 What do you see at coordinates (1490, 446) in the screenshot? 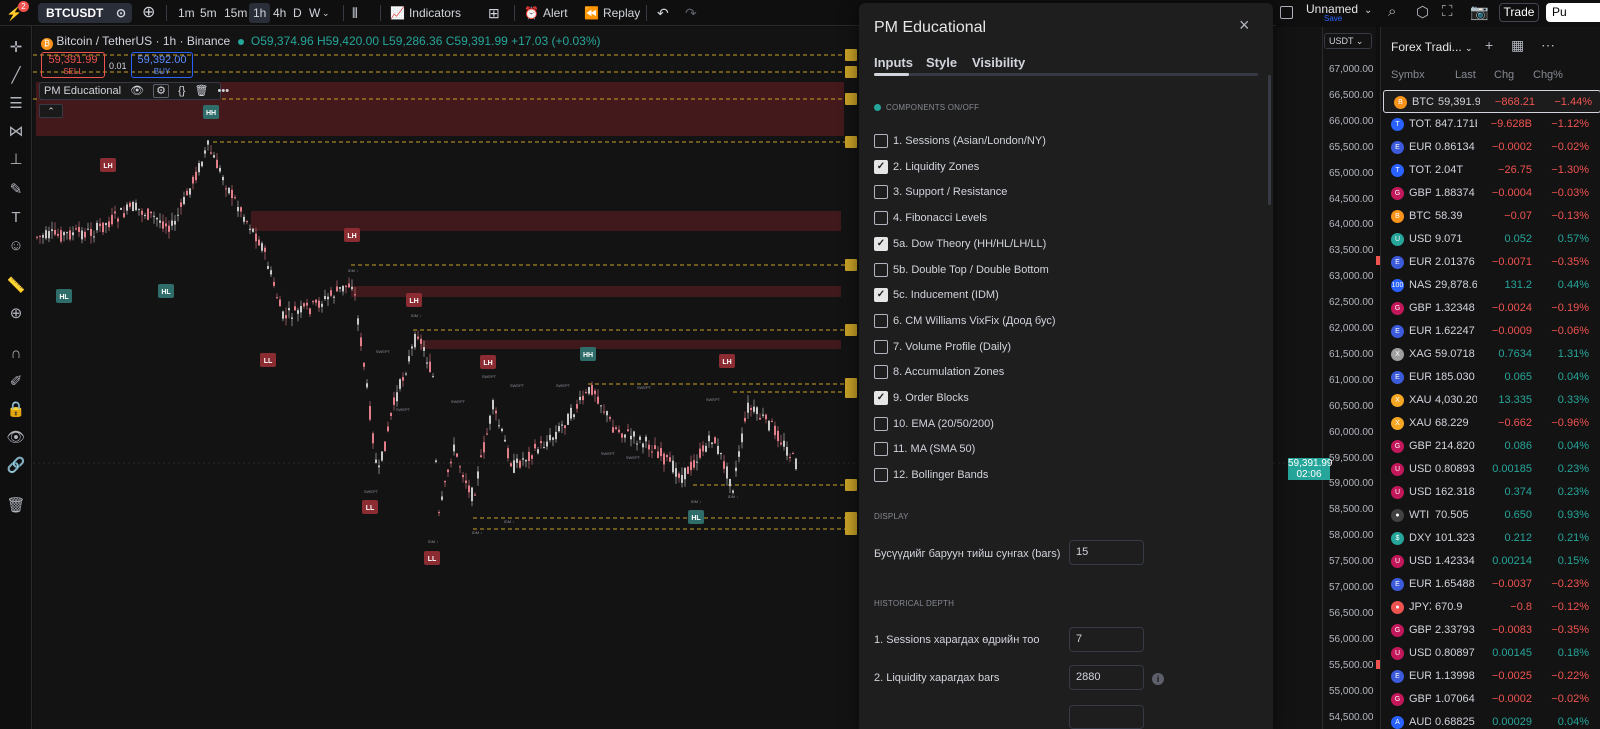
I see `watchlist-row: GGBPJPY214.8200.0860.04%` at bounding box center [1490, 446].